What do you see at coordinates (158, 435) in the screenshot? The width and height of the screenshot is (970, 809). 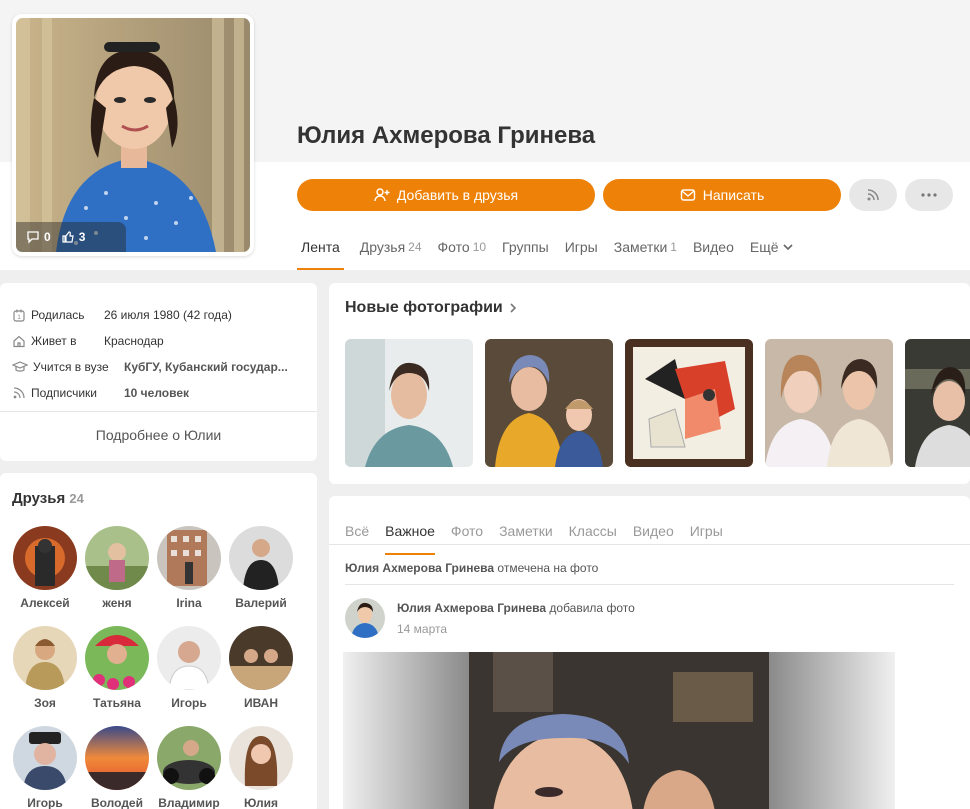 I see `more-about-link: Подробнее о Юлии` at bounding box center [158, 435].